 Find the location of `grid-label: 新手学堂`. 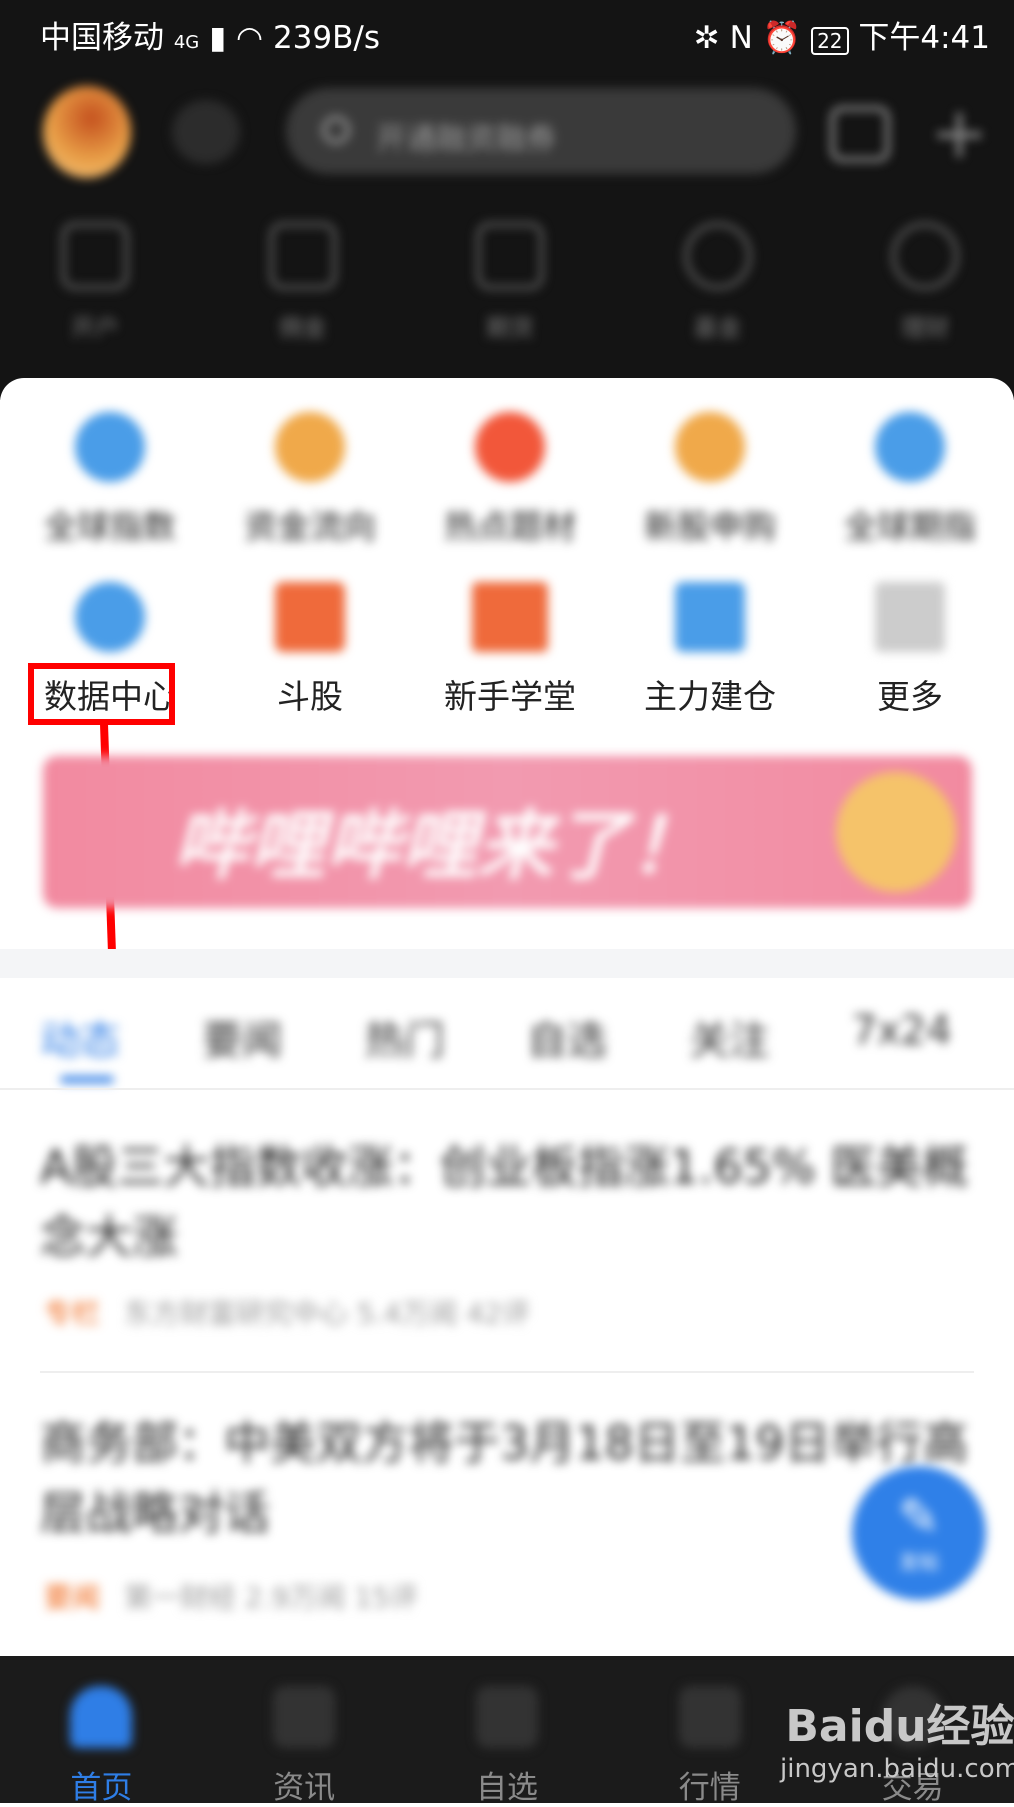

grid-label: 新手学堂 is located at coordinates (510, 696).